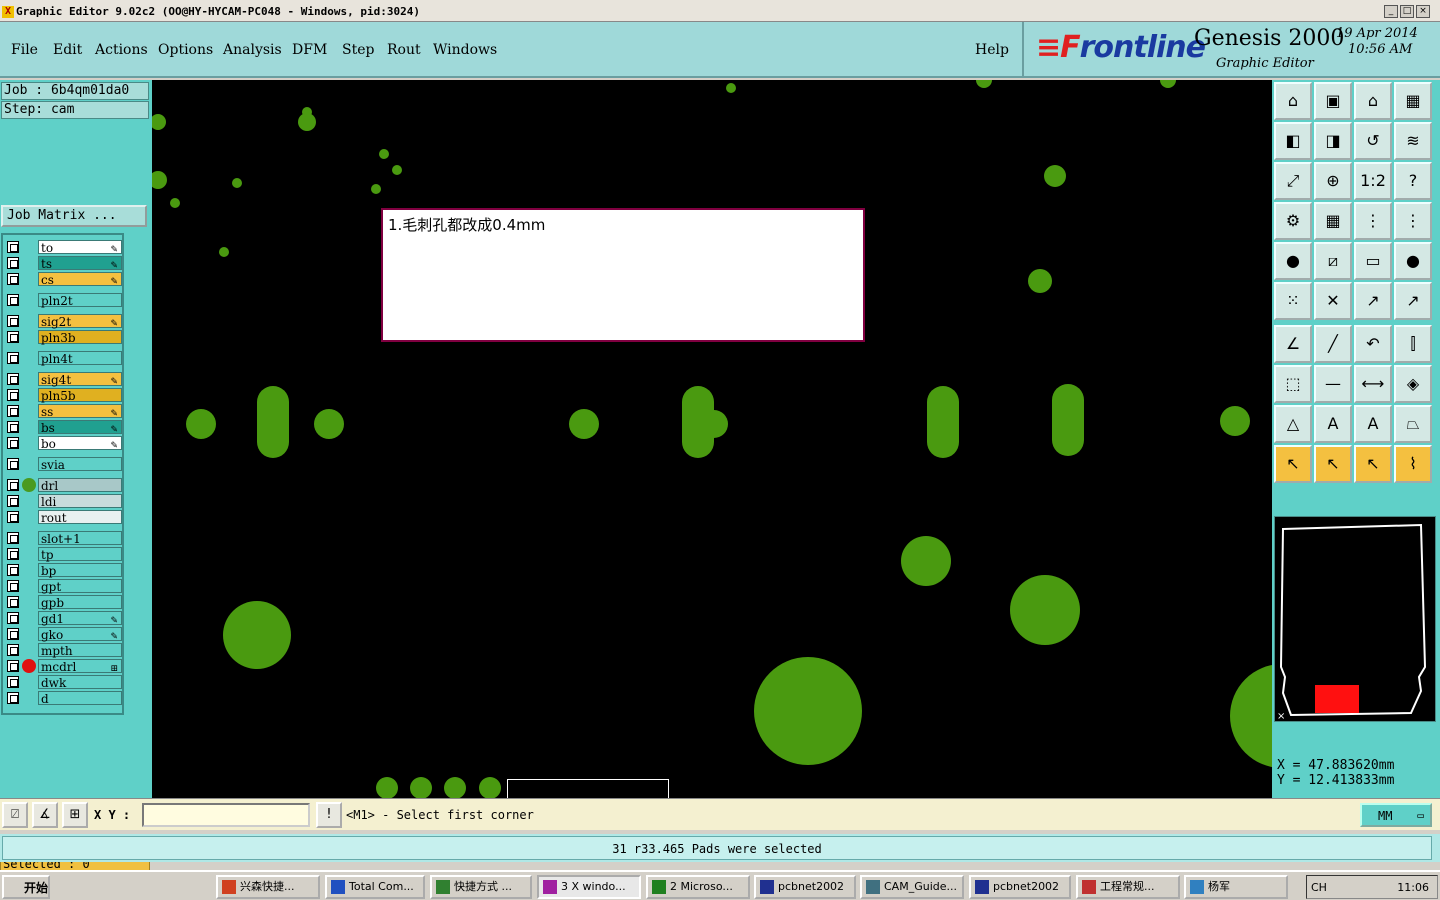  What do you see at coordinates (252, 50) in the screenshot?
I see `menu-analysis: Analysis` at bounding box center [252, 50].